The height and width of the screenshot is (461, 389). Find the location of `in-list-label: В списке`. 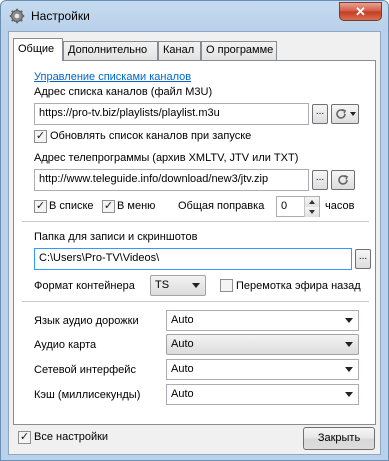

in-list-label: В списке is located at coordinates (71, 206).